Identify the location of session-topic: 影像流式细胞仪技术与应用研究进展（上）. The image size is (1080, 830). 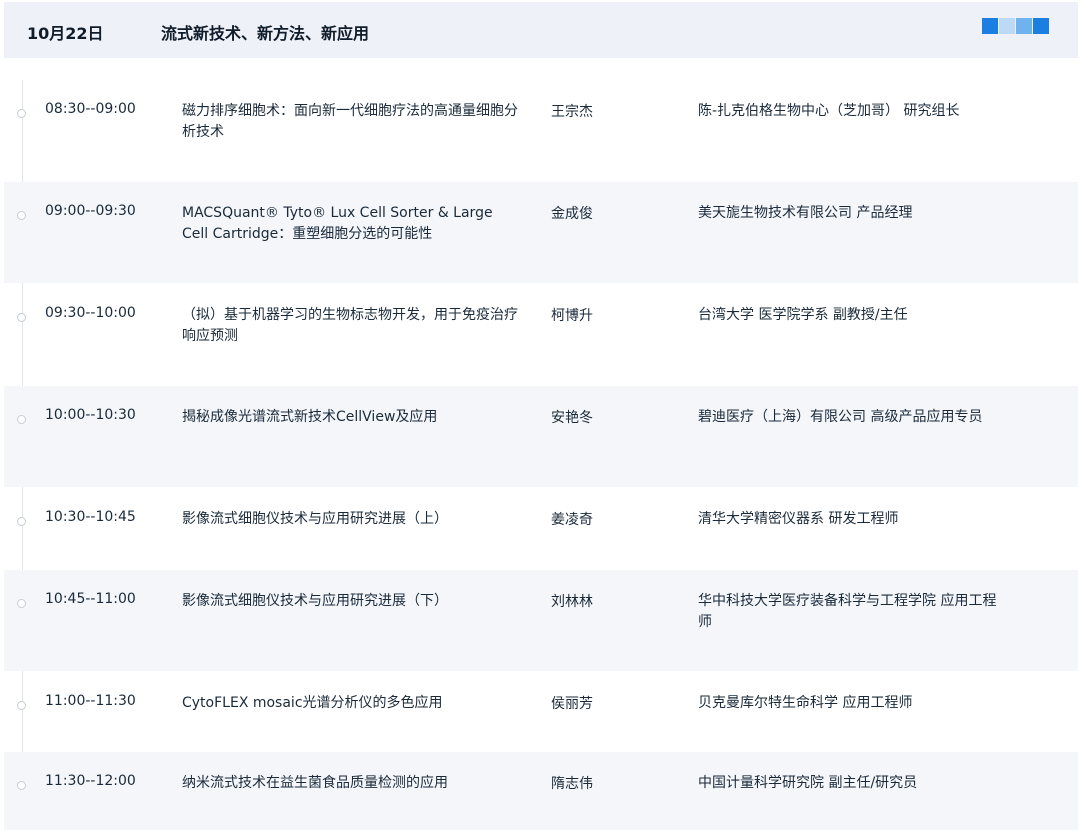
(315, 519).